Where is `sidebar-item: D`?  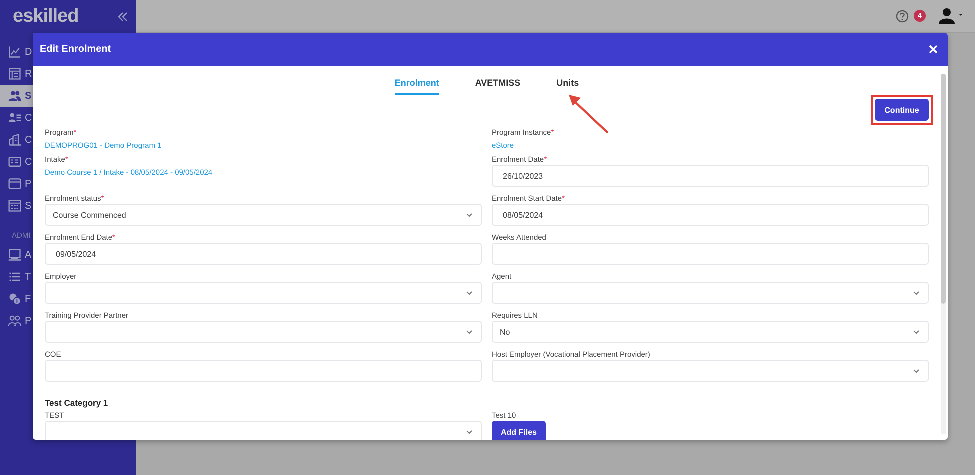
sidebar-item: D is located at coordinates (16, 52).